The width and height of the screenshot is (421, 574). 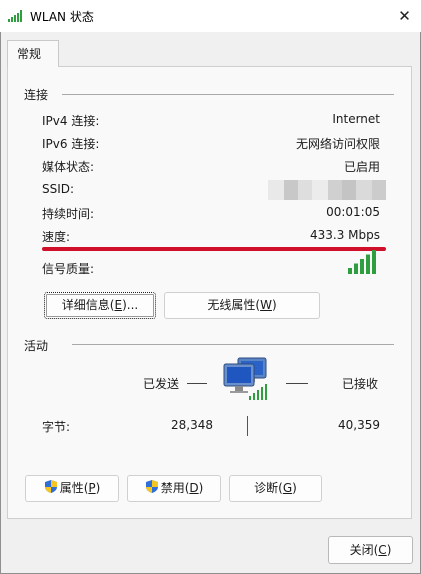 What do you see at coordinates (36, 95) in the screenshot?
I see `connection-heading: 连接` at bounding box center [36, 95].